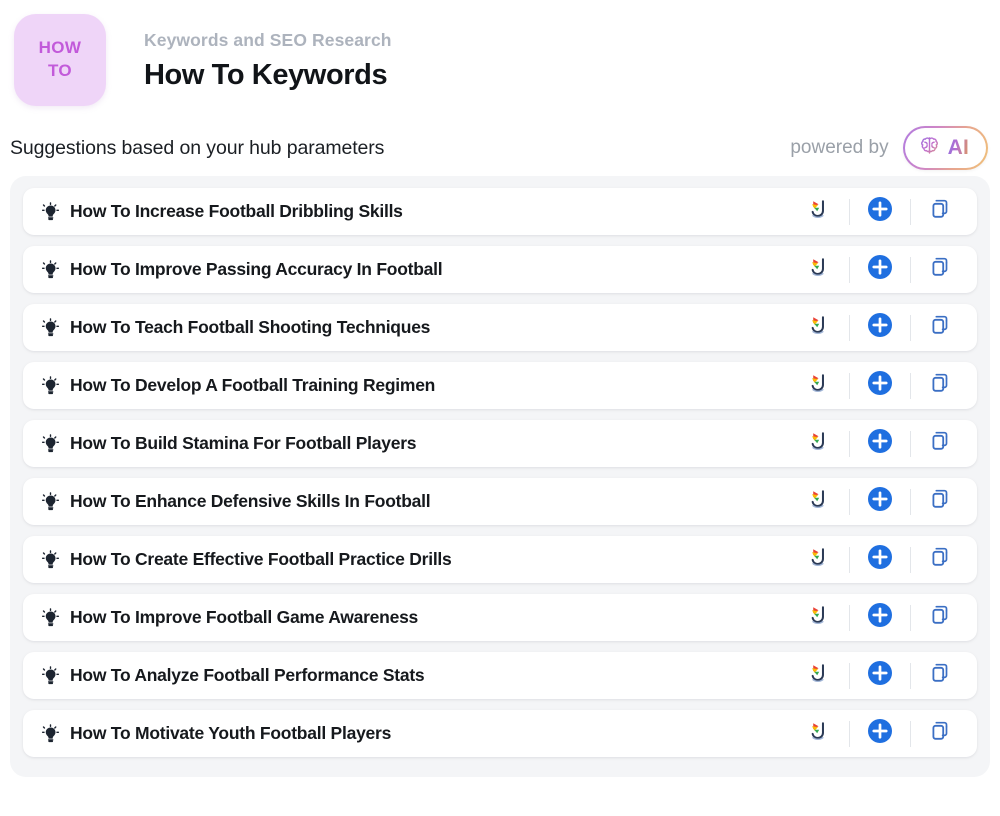 The image size is (1000, 816). I want to click on suggestion-row: How To Improve Football Game Awareness, so click(500, 617).